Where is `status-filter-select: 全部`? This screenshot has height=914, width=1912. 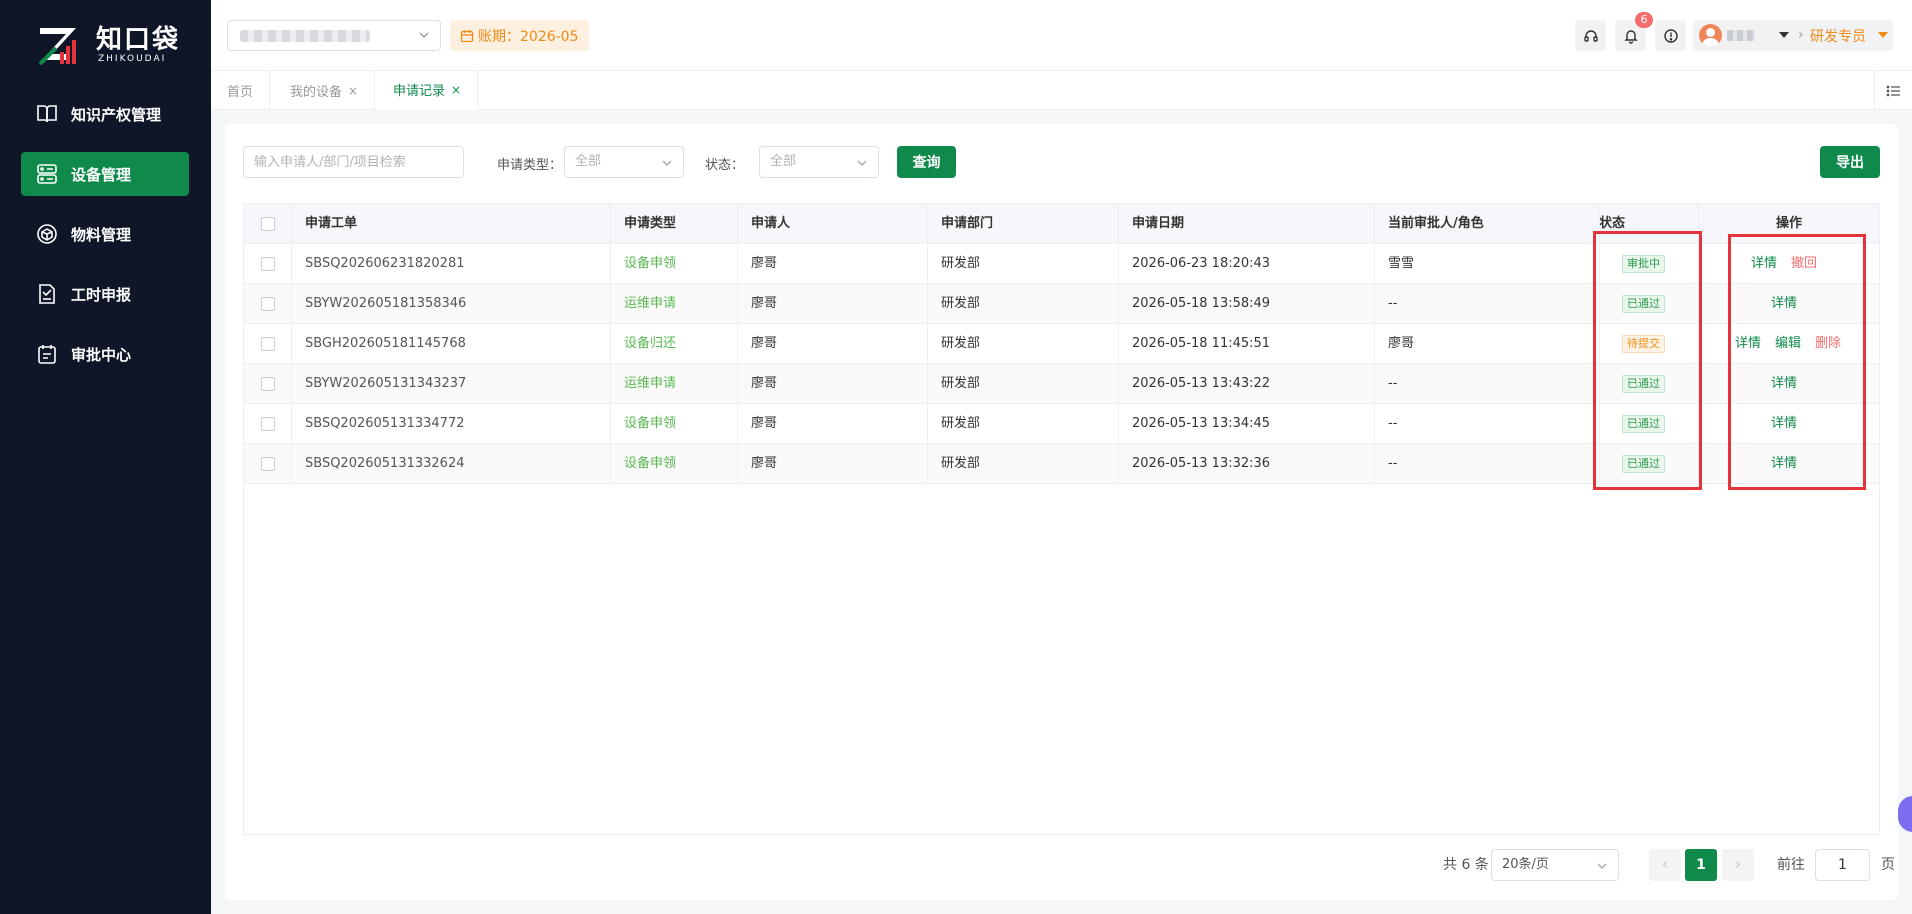 status-filter-select: 全部 is located at coordinates (819, 162).